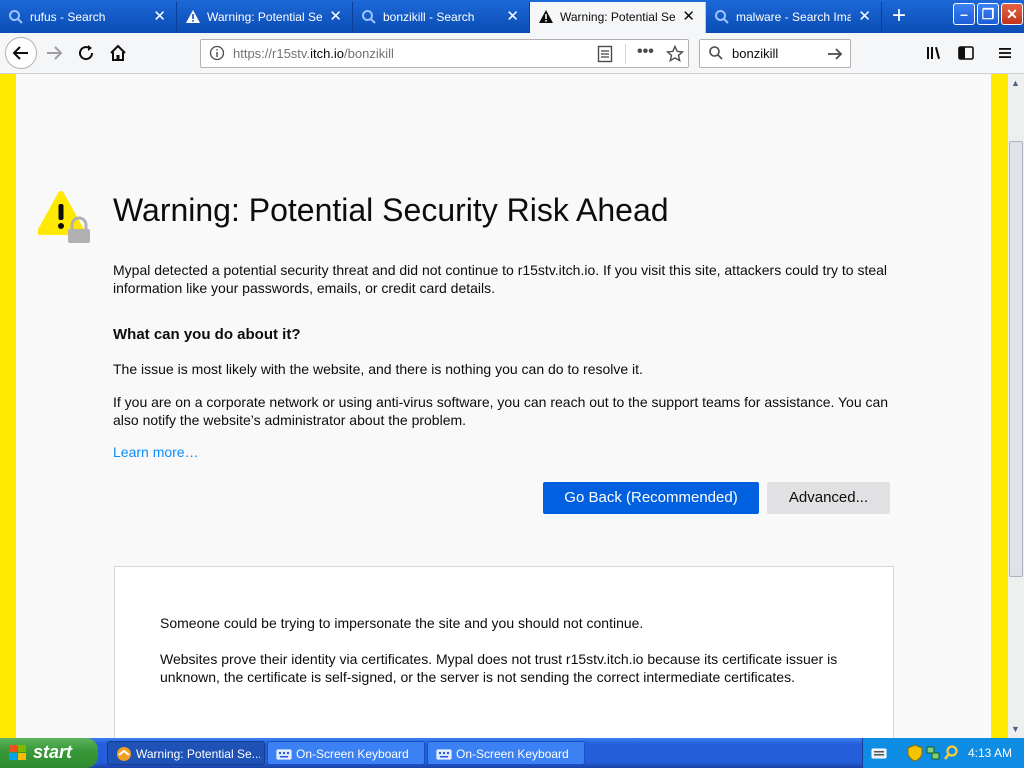  I want to click on search-bar: bonzikill, so click(775, 53).